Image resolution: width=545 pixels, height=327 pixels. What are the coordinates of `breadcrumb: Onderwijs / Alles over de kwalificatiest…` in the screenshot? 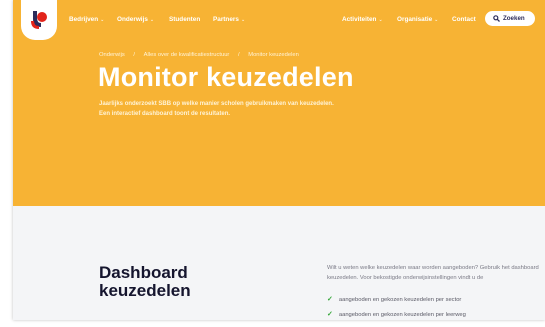 It's located at (199, 55).